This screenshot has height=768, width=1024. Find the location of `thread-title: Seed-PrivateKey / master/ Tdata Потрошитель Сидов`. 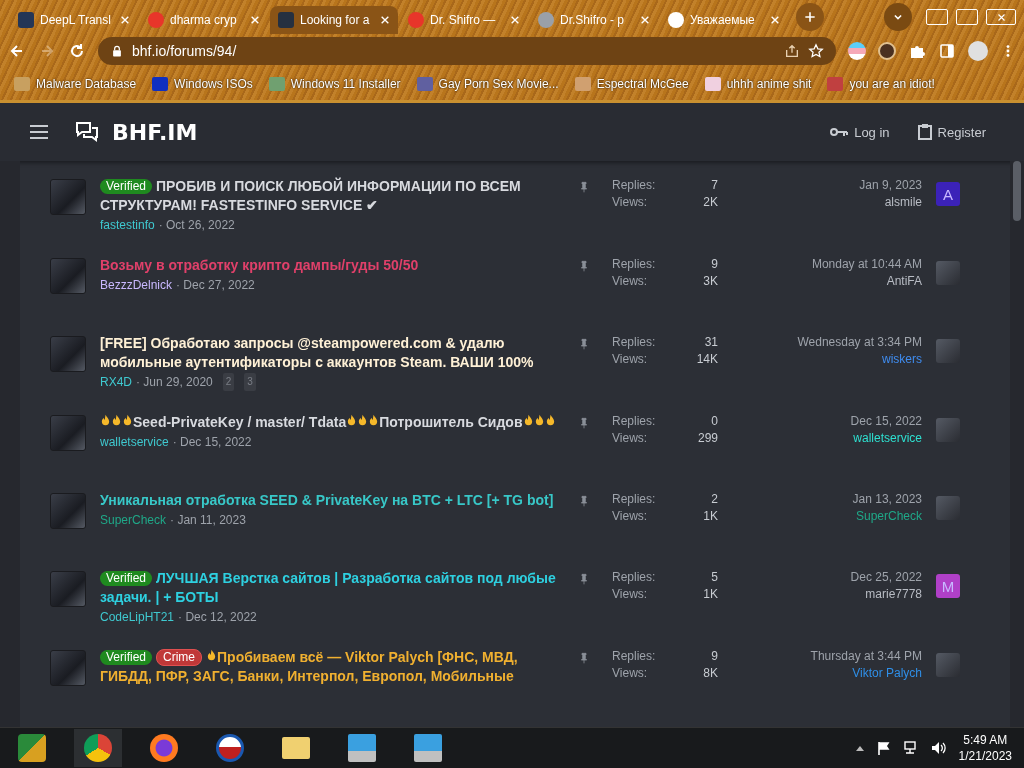

thread-title: Seed-PrivateKey / master/ Tdata Потрошитель Сидов is located at coordinates (332, 422).